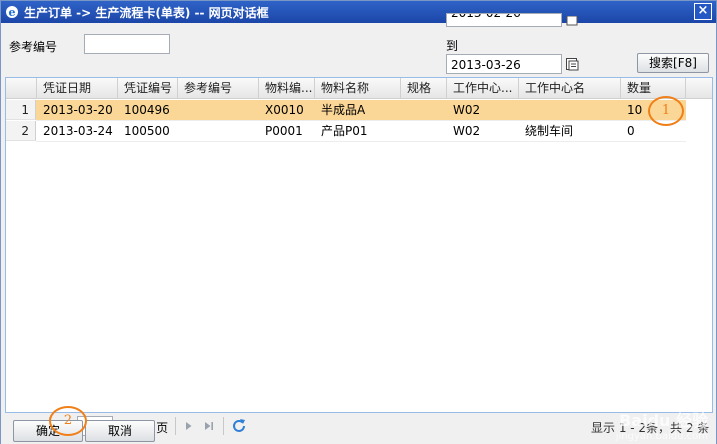  Describe the element at coordinates (284, 131) in the screenshot. I see `table-cell: P0001` at that location.